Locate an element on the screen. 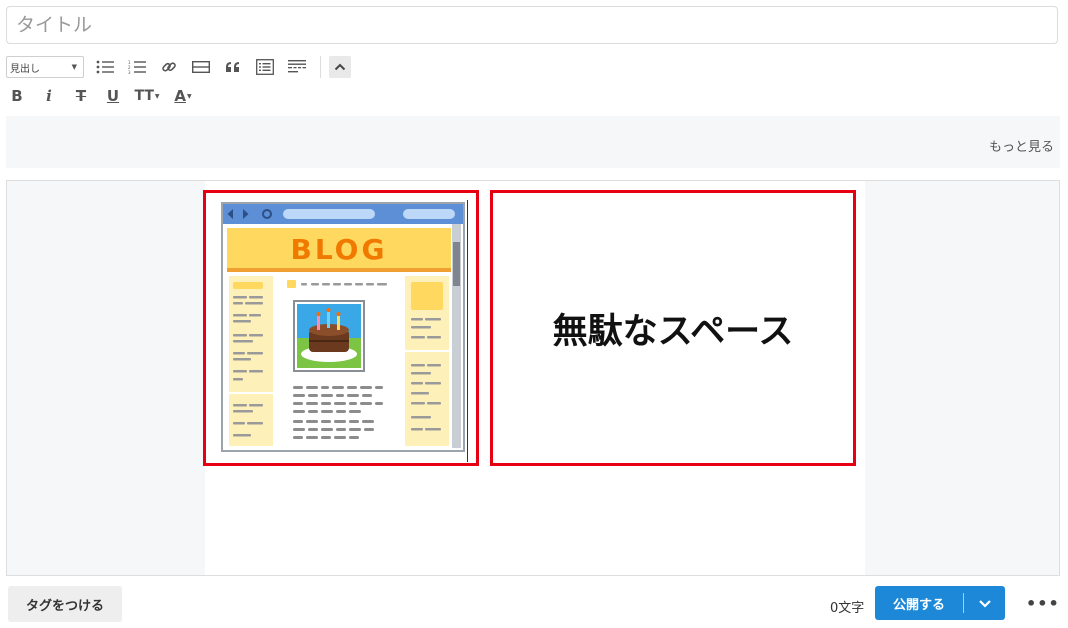  char-count: 0文字 is located at coordinates (847, 608).